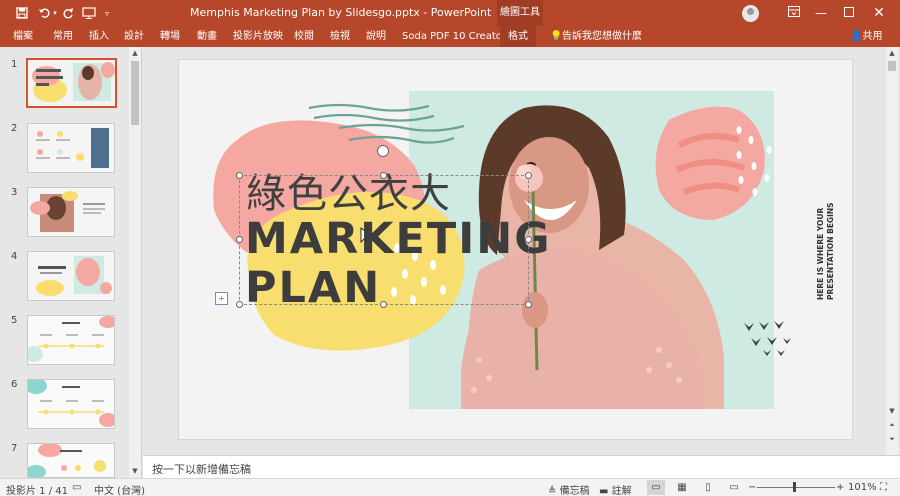  I want to click on customize-quick-access-icon: ▿, so click(107, 13).